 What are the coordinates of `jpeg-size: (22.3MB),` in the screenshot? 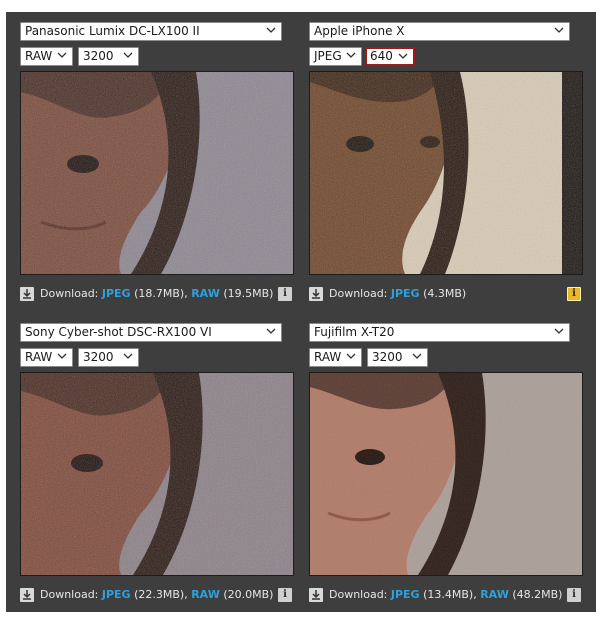 It's located at (161, 594).